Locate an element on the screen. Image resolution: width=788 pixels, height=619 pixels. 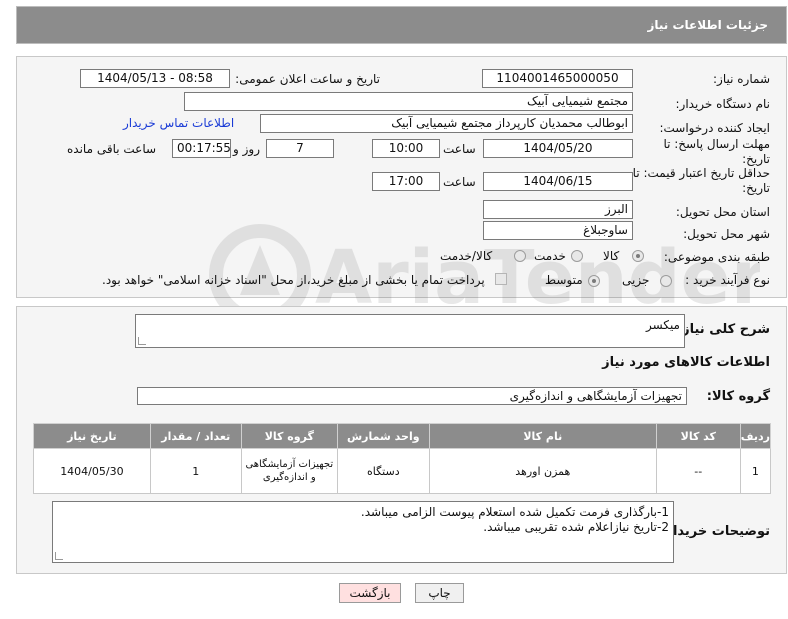
need-number-field: 1104001465000050 is located at coordinates (557, 78).